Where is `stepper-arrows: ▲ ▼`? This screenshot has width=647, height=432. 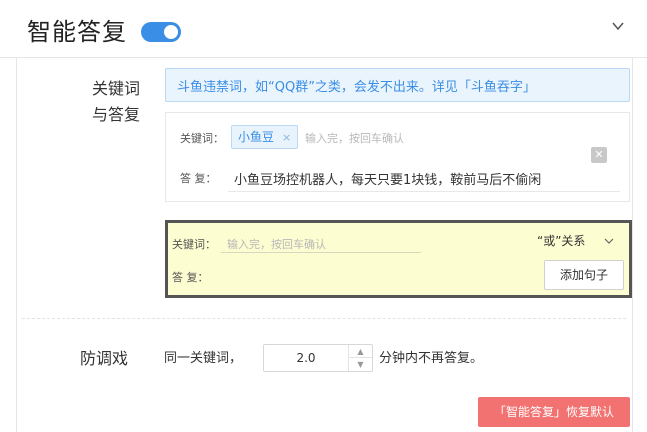
stepper-arrows: ▲ ▼ is located at coordinates (360, 358).